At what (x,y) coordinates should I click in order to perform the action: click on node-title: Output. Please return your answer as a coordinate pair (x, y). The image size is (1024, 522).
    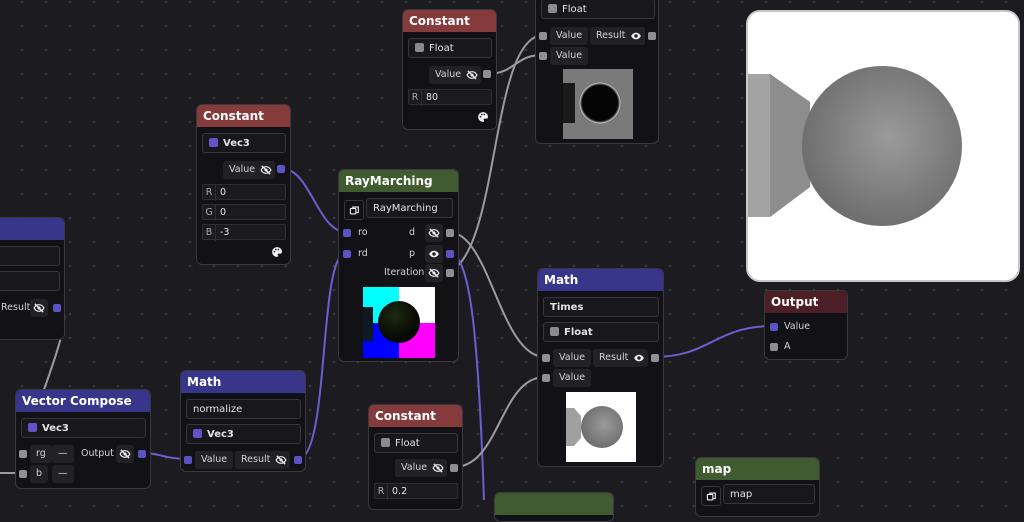
    Looking at the image, I should click on (806, 302).